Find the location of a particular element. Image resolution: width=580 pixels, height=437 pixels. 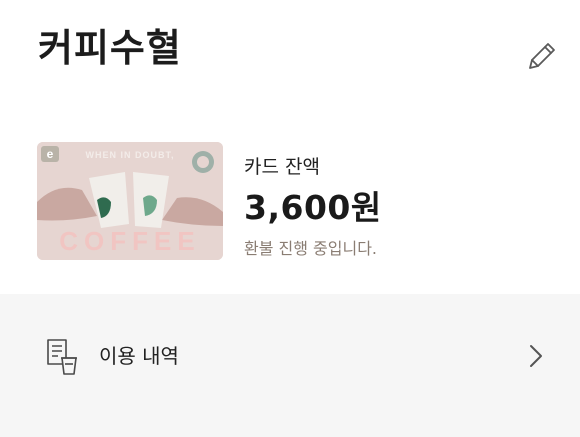

balance-amount: 3,600원 is located at coordinates (313, 207).